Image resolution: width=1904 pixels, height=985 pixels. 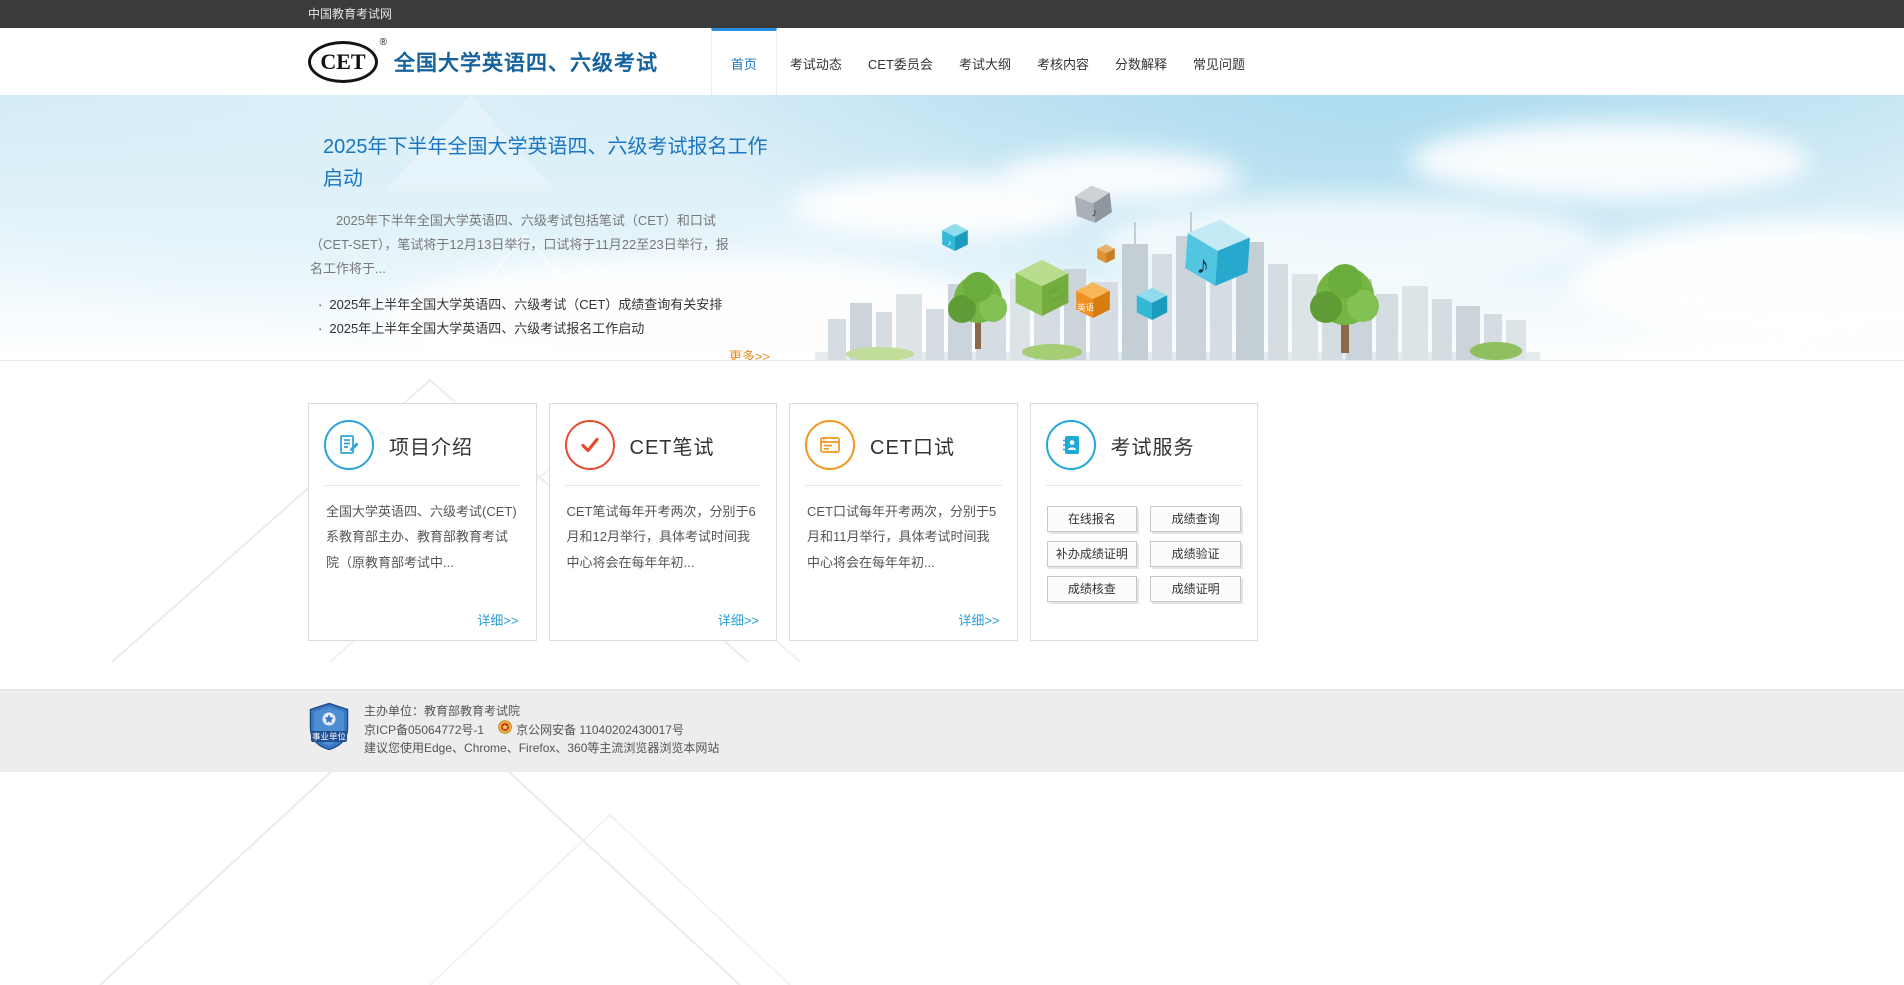 What do you see at coordinates (525, 304) in the screenshot?
I see `news-link-text: 2025年上半年全国大学英语四、六级考试（CET）成绩查询有关安排` at bounding box center [525, 304].